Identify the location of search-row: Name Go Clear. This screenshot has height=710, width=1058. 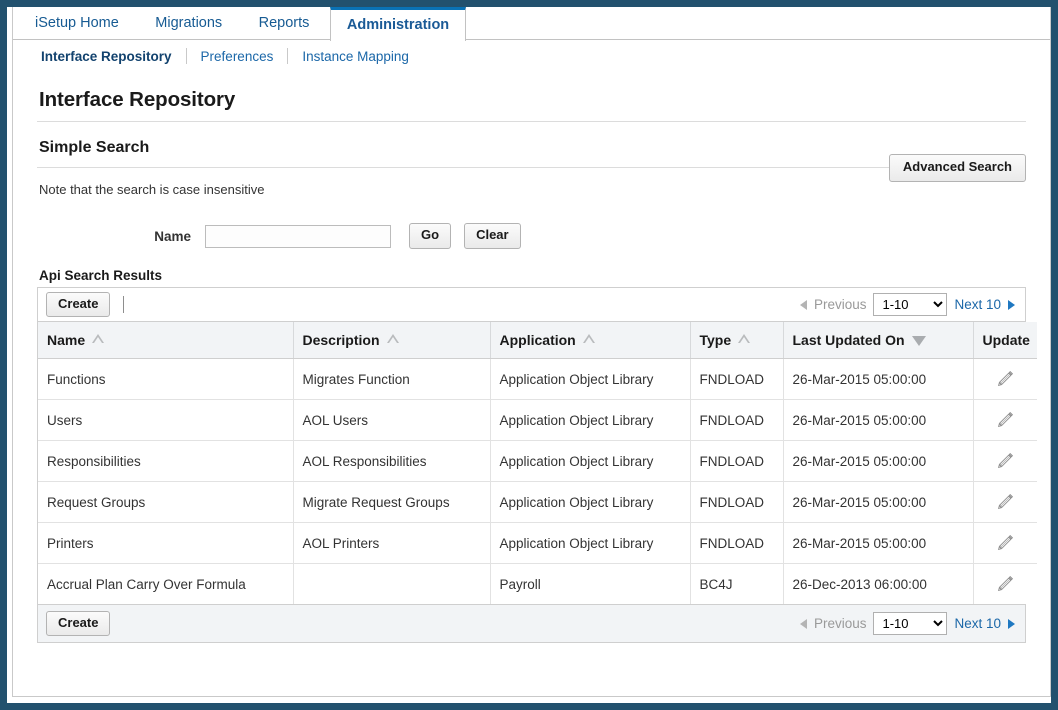
(531, 236).